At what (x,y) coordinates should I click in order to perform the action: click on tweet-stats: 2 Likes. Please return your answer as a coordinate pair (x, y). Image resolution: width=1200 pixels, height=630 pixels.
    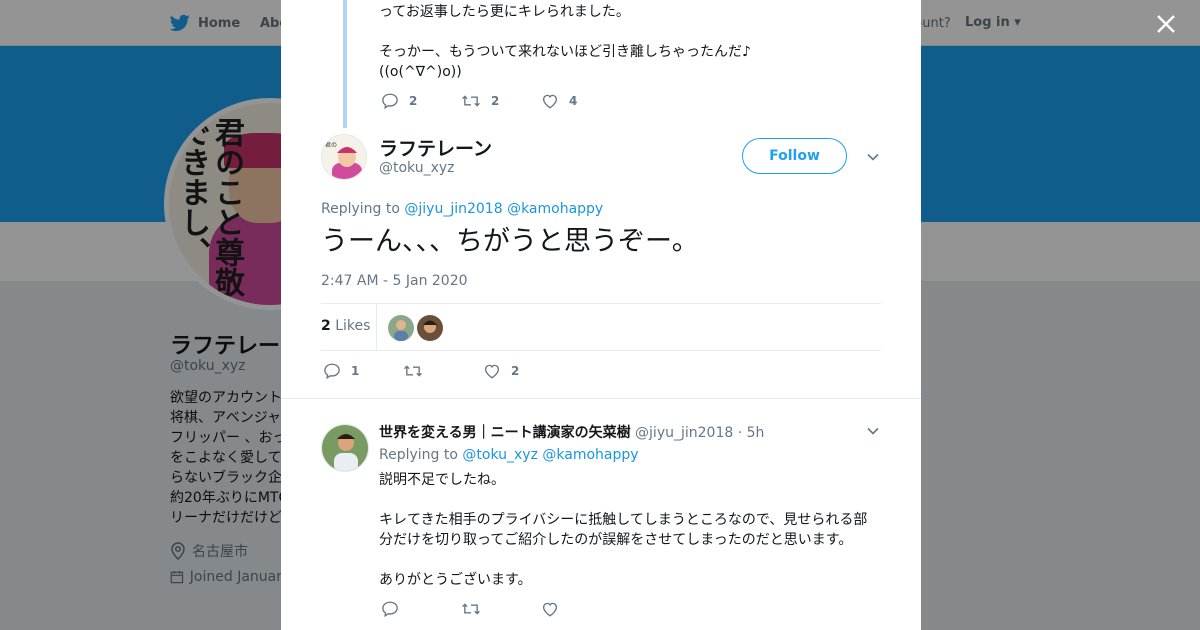
    Looking at the image, I should click on (601, 327).